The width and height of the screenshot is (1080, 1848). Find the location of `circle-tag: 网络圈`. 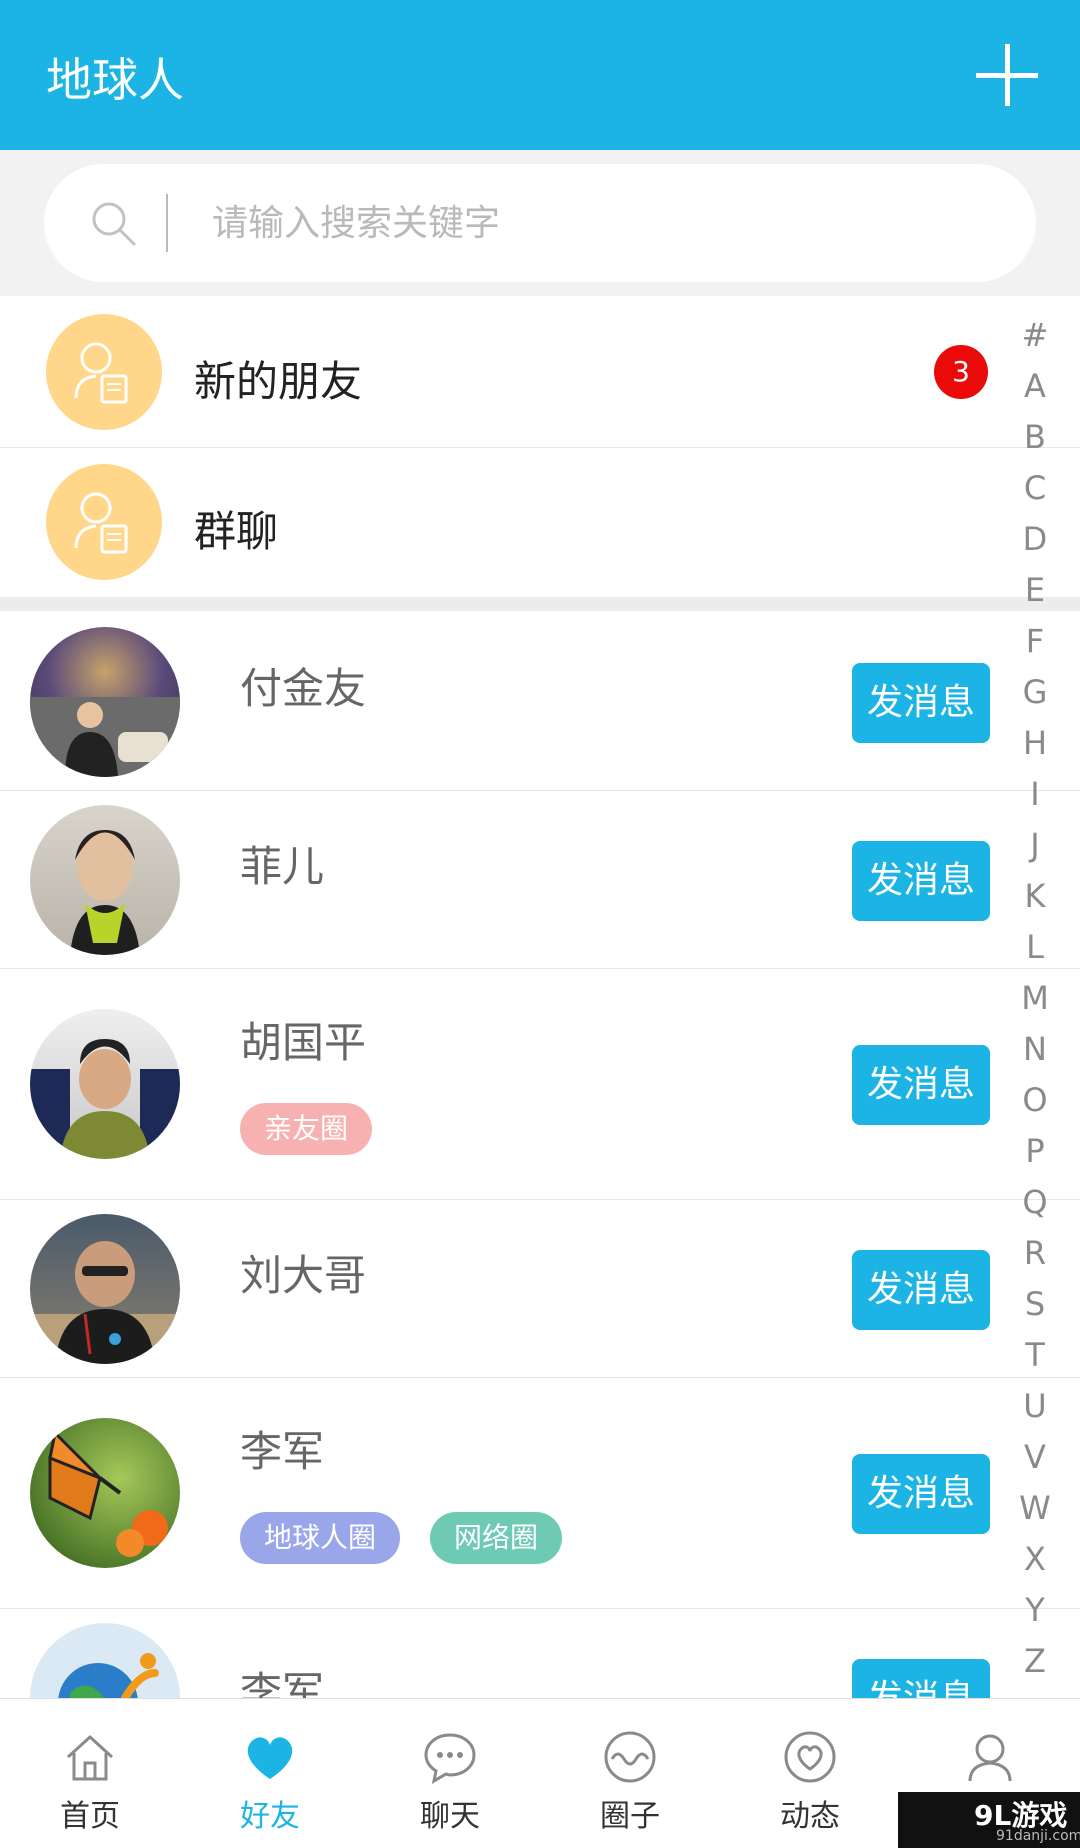

circle-tag: 网络圈 is located at coordinates (496, 1538).